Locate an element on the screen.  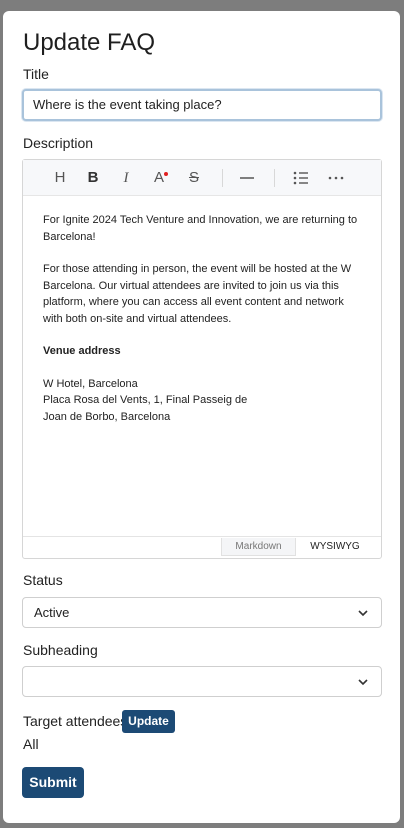
more-icon is located at coordinates (336, 178).